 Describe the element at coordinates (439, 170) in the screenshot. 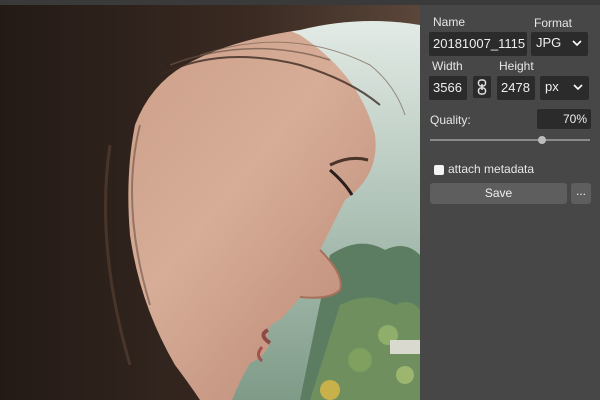

I see `attach-metadata-checkbox` at that location.